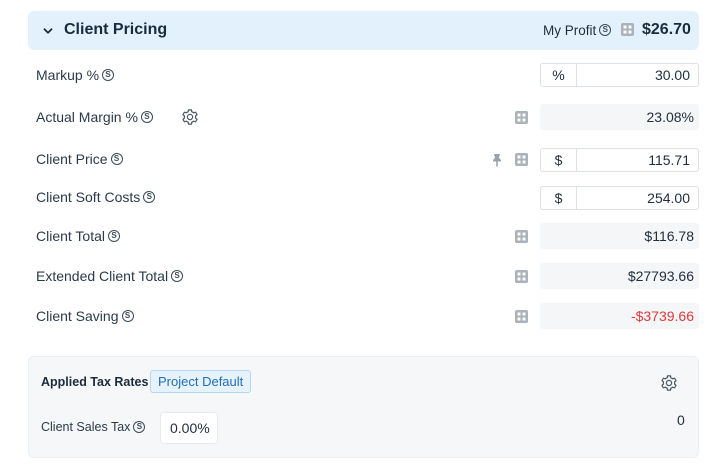 Image resolution: width=716 pixels, height=467 pixels. I want to click on client-price-currency: $, so click(558, 160).